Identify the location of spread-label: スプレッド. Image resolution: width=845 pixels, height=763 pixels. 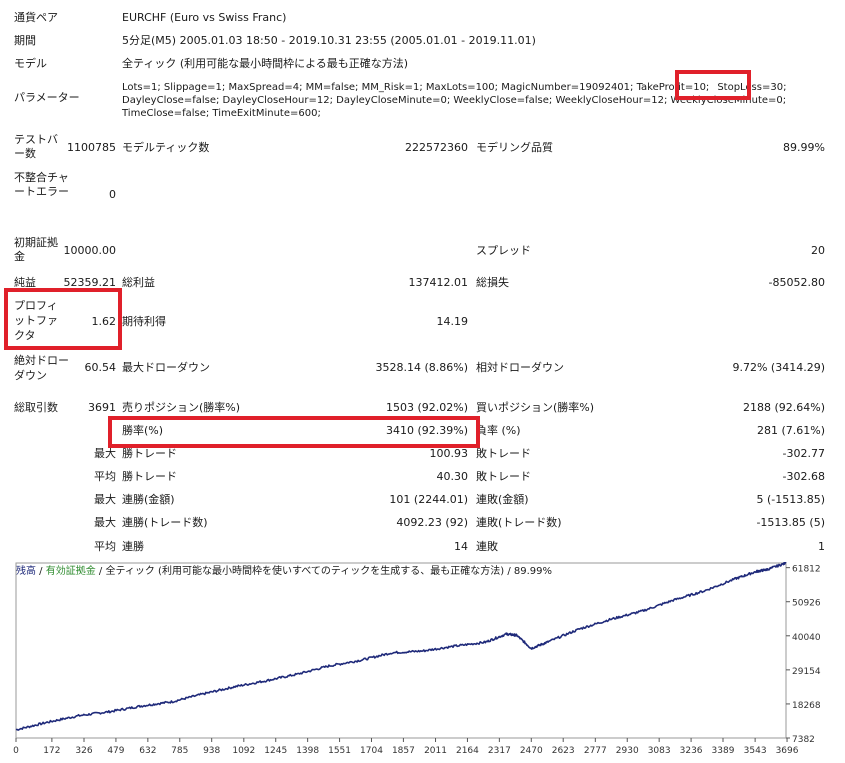
(503, 250).